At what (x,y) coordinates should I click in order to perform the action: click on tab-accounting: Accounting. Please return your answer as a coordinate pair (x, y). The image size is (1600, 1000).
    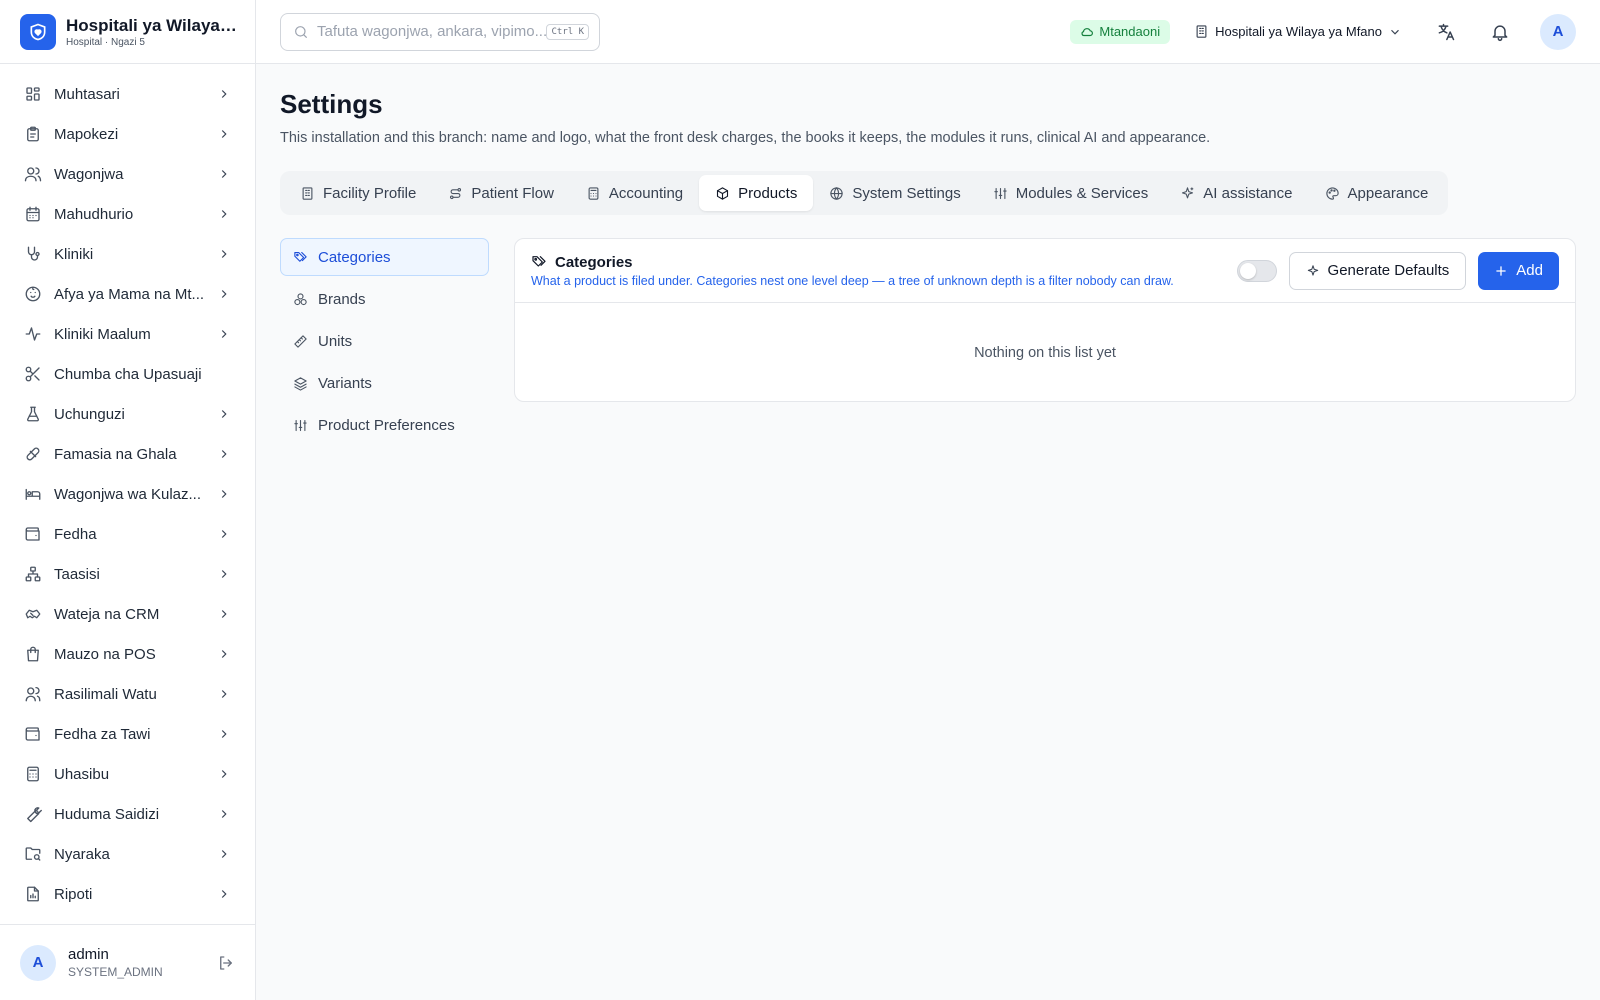
    Looking at the image, I should click on (634, 193).